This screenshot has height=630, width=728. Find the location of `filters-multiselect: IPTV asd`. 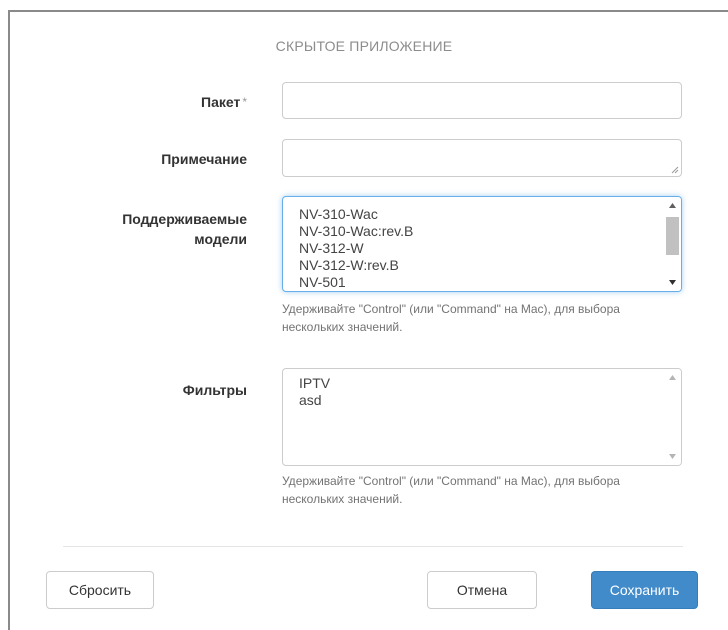

filters-multiselect: IPTV asd is located at coordinates (482, 417).